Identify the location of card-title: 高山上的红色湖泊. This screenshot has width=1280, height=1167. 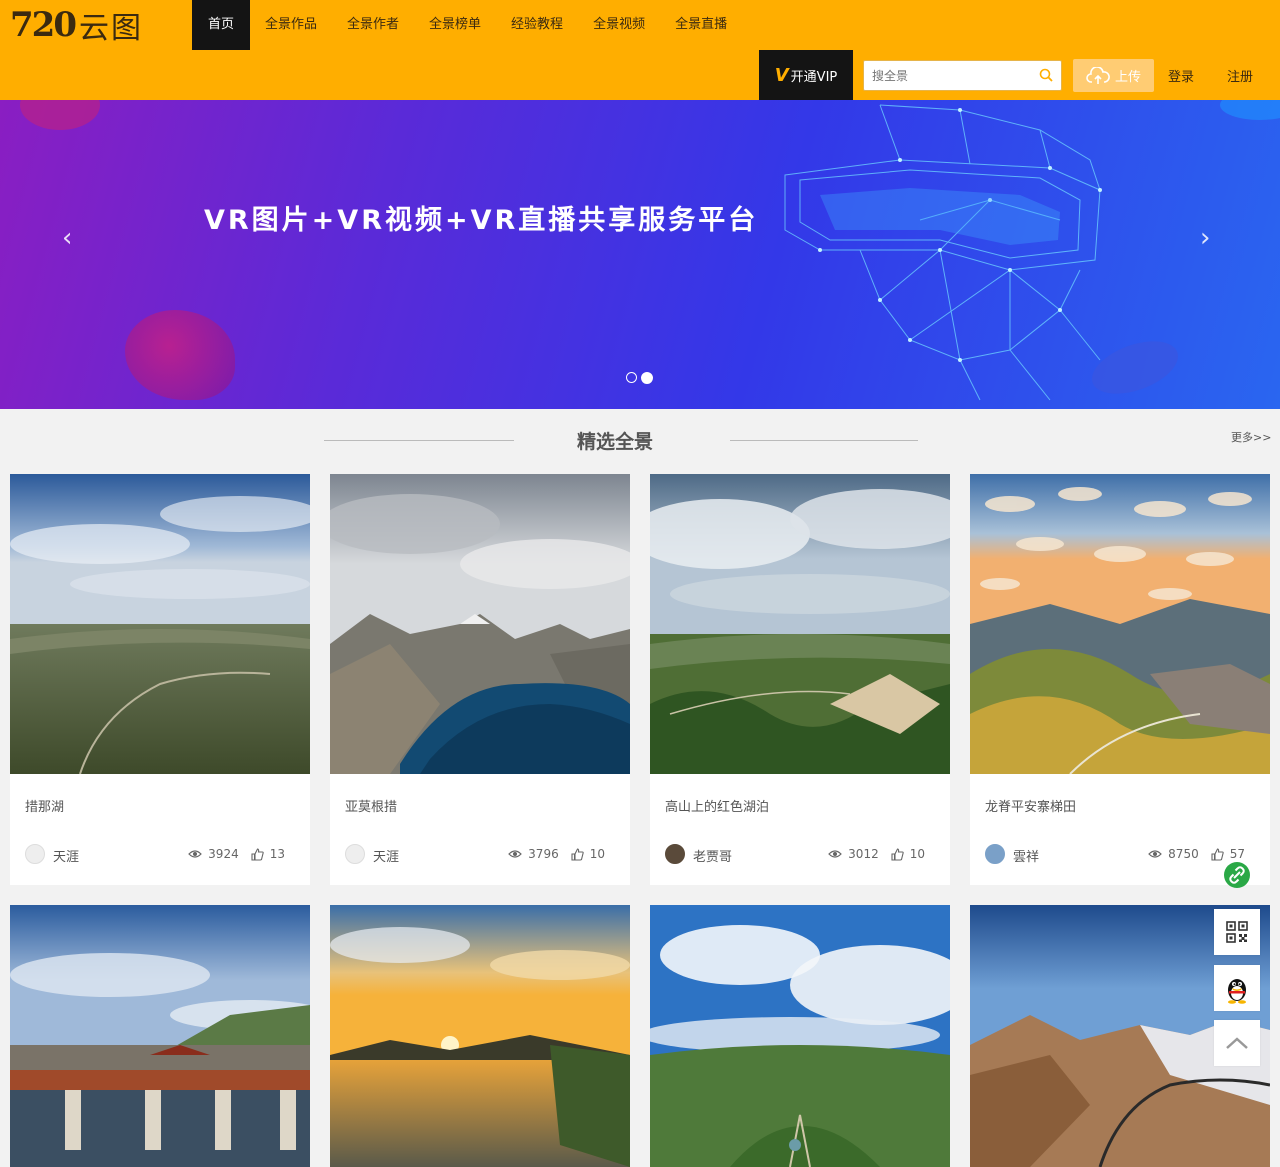
(717, 805).